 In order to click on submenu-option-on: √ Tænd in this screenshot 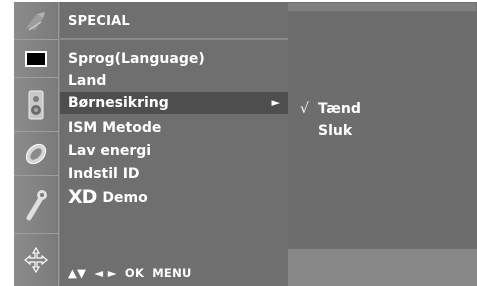, I will do `click(330, 109)`.